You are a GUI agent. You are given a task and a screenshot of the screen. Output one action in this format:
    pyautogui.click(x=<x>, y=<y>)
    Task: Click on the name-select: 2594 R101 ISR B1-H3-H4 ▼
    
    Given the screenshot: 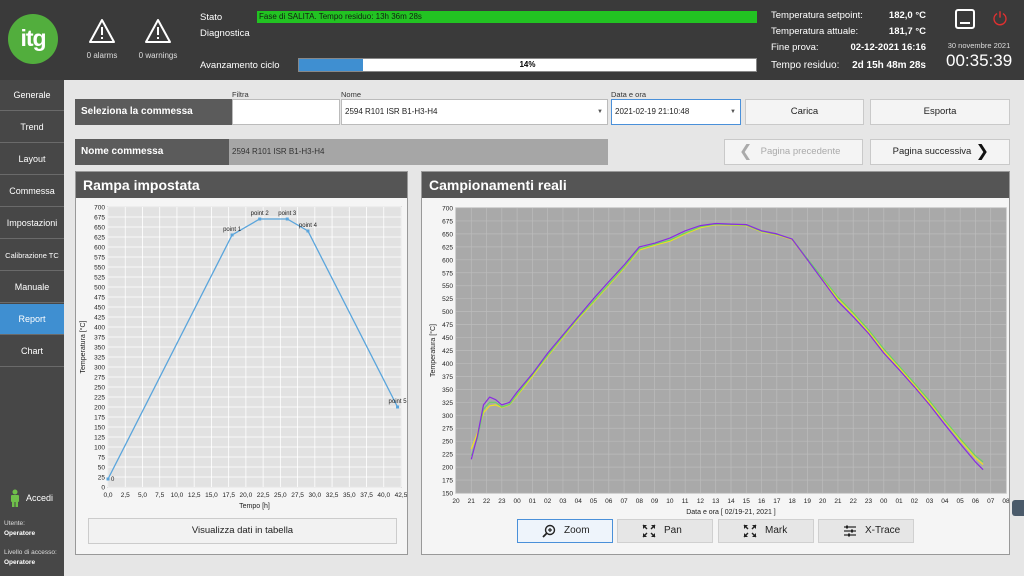 What is the action you would take?
    pyautogui.click(x=474, y=112)
    